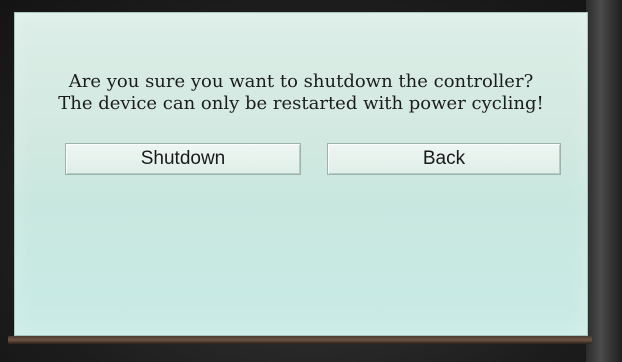  I want to click on shutdown-button: Shutdown, so click(183, 159).